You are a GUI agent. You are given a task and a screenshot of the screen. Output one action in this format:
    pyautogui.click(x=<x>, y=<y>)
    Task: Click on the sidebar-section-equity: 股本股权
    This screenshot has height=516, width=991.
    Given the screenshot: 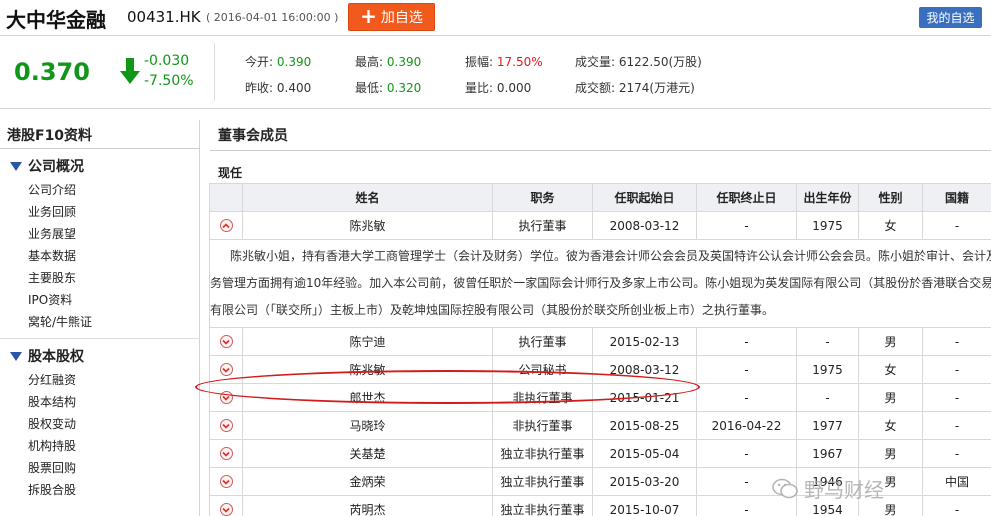 What is the action you would take?
    pyautogui.click(x=47, y=356)
    